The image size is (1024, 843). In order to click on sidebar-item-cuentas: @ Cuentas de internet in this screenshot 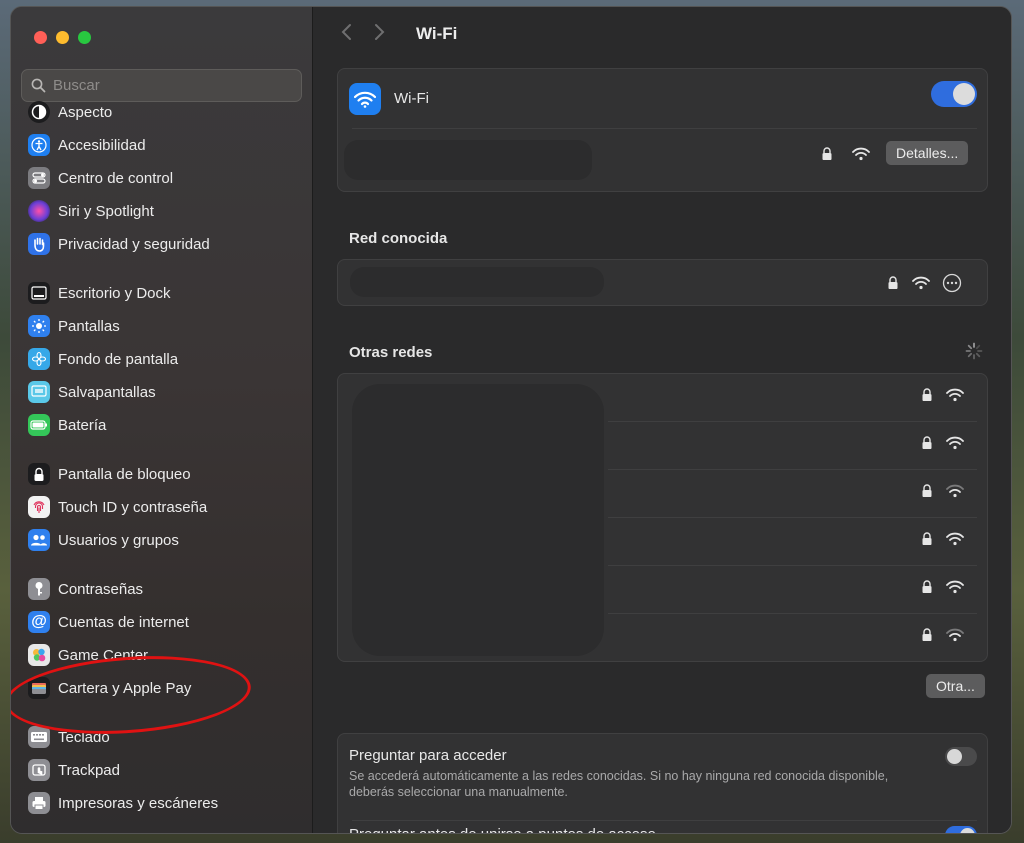, I will do `click(163, 622)`.